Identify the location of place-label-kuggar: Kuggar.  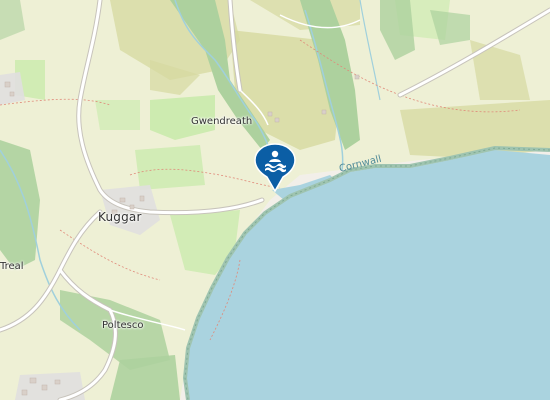
(120, 217).